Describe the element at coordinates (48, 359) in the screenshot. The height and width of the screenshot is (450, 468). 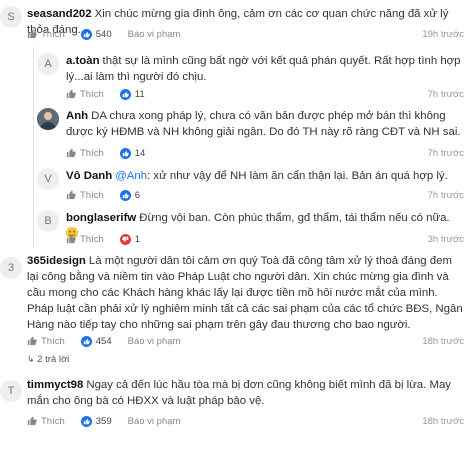
I see `view-replies-link: ↳ 2 trả lời` at that location.